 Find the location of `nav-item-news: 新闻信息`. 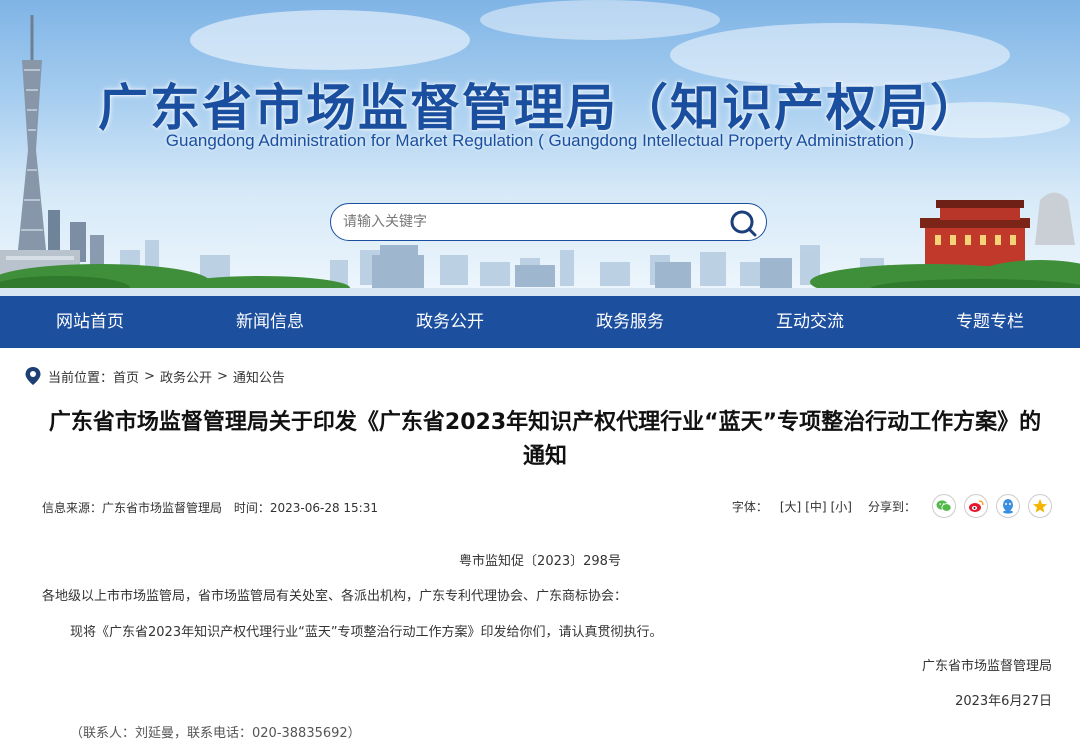

nav-item-news: 新闻信息 is located at coordinates (270, 322).